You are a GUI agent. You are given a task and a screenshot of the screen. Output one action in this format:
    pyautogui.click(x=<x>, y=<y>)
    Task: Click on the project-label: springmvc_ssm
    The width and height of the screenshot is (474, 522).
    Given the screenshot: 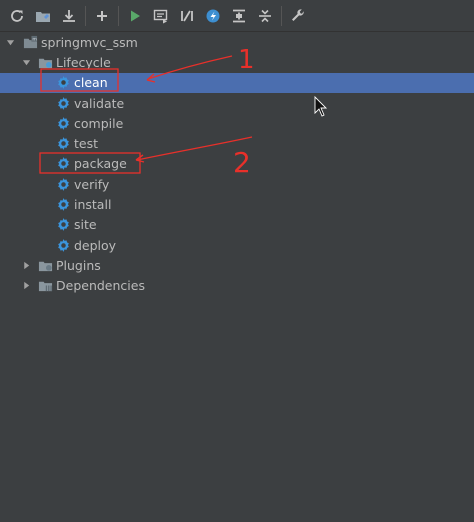 What is the action you would take?
    pyautogui.click(x=89, y=42)
    